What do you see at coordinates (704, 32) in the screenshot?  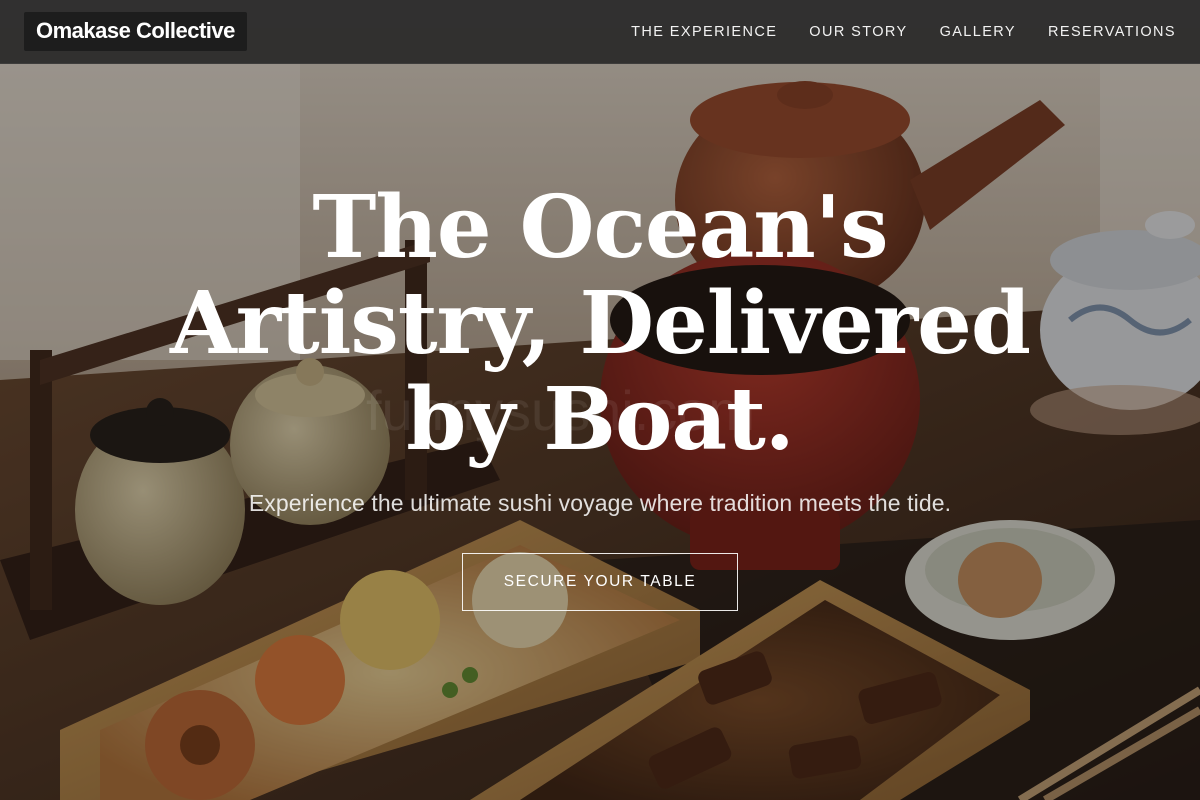 I see `nav-link-the-experience: THE EXPERIENCE` at bounding box center [704, 32].